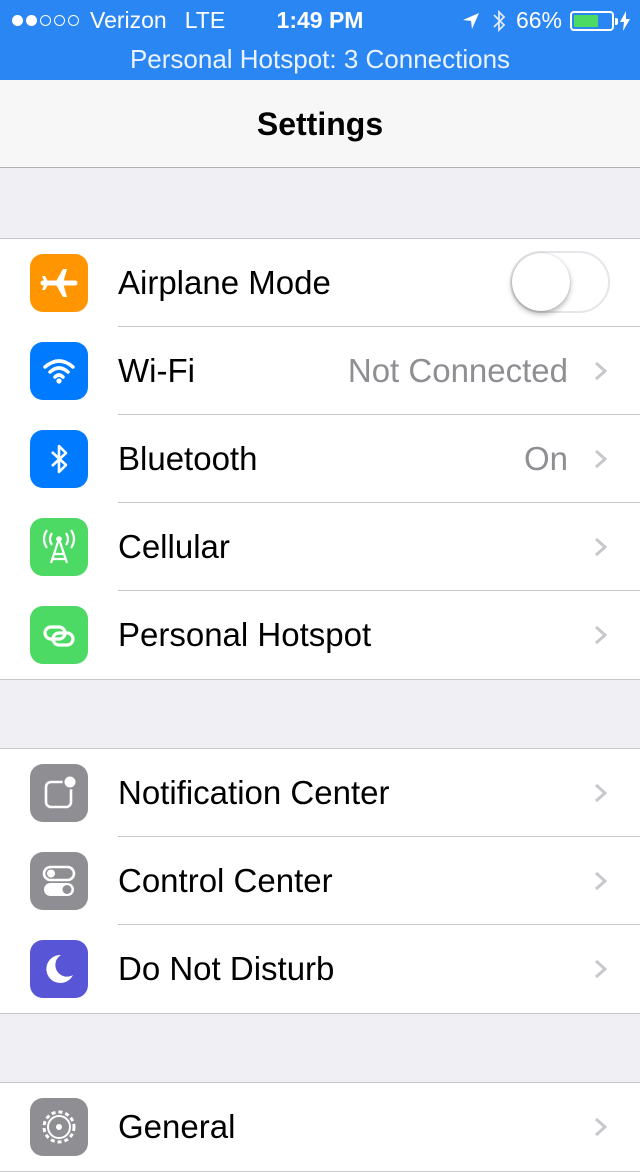  I want to click on status-bar: Verizon LTE 1:49 PM 66%, so click(320, 20).